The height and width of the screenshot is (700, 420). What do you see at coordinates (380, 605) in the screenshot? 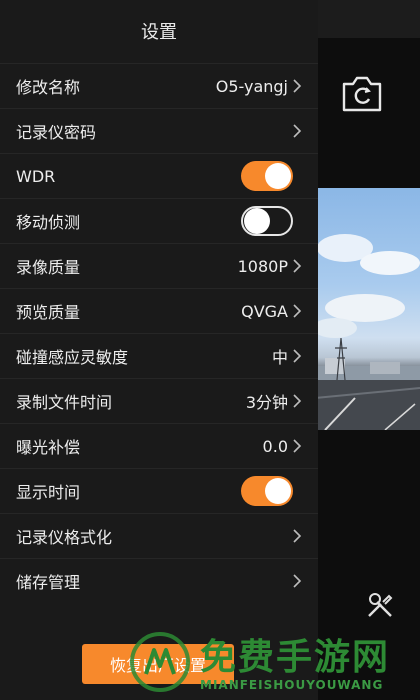
I see `tools-icon` at bounding box center [380, 605].